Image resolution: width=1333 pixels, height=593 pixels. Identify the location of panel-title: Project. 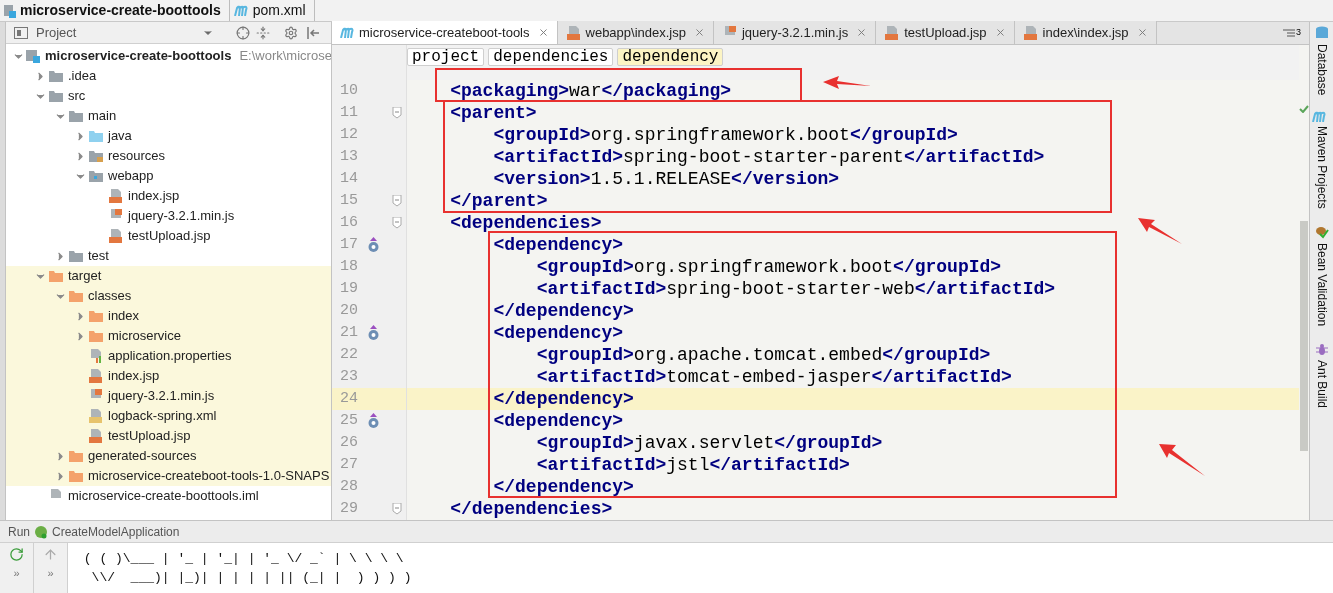
(56, 32).